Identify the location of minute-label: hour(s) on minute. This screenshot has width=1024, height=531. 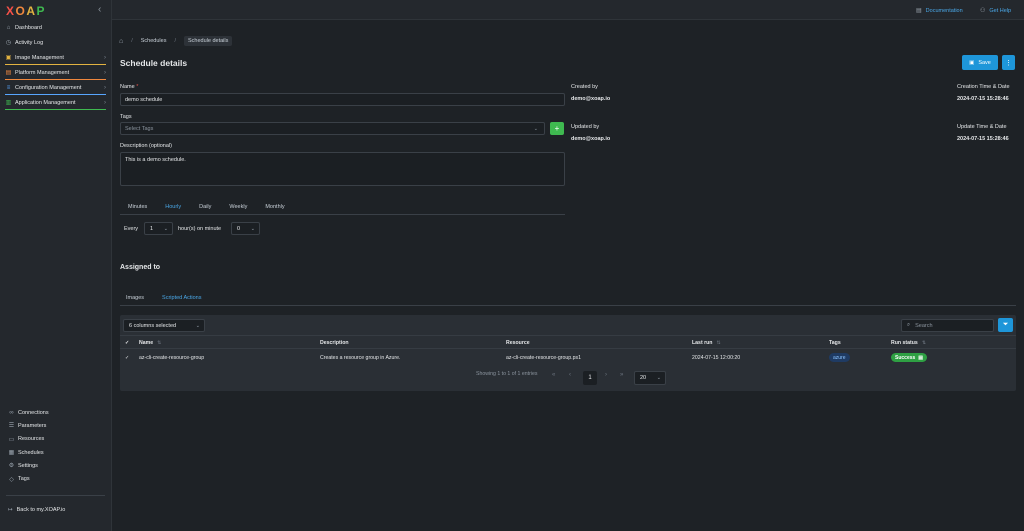
(200, 229).